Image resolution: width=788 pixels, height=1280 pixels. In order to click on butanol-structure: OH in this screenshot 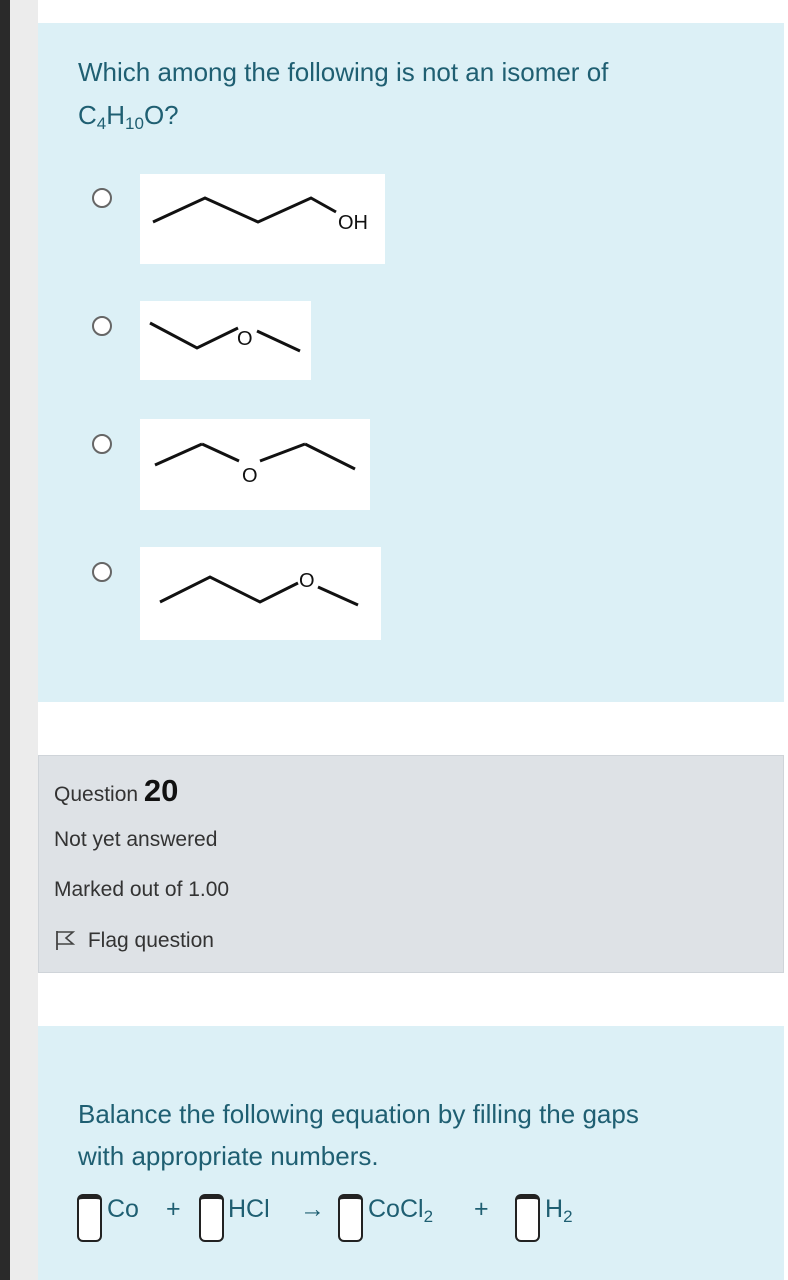, I will do `click(260, 215)`.